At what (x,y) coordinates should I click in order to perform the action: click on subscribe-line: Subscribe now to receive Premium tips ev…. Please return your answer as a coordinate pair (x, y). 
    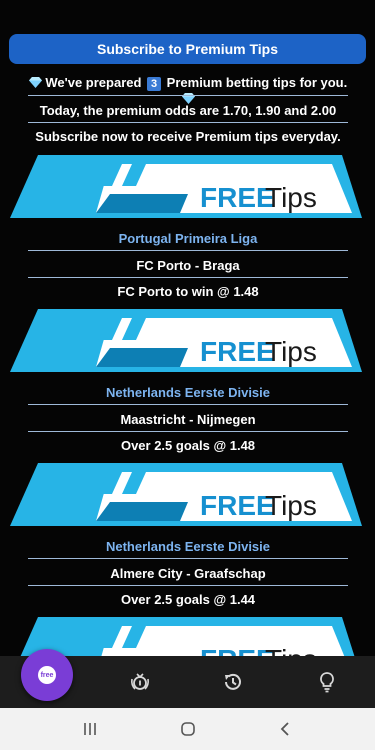
    Looking at the image, I should click on (188, 136).